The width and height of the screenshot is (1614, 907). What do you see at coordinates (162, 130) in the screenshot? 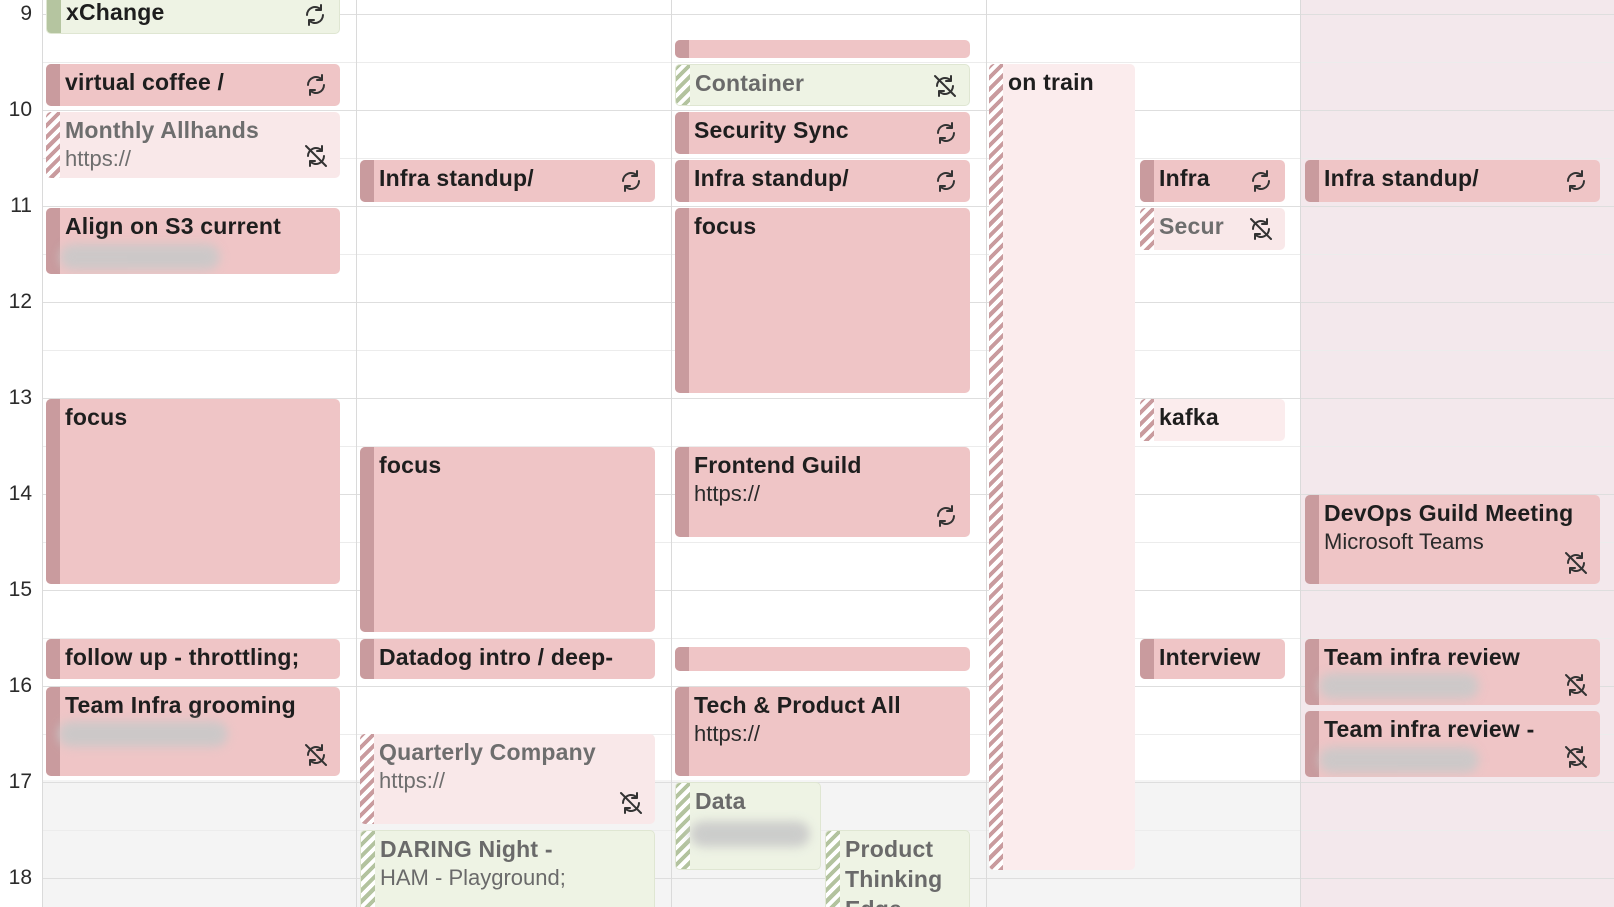
I see `event-title: Monthly Allhands` at bounding box center [162, 130].